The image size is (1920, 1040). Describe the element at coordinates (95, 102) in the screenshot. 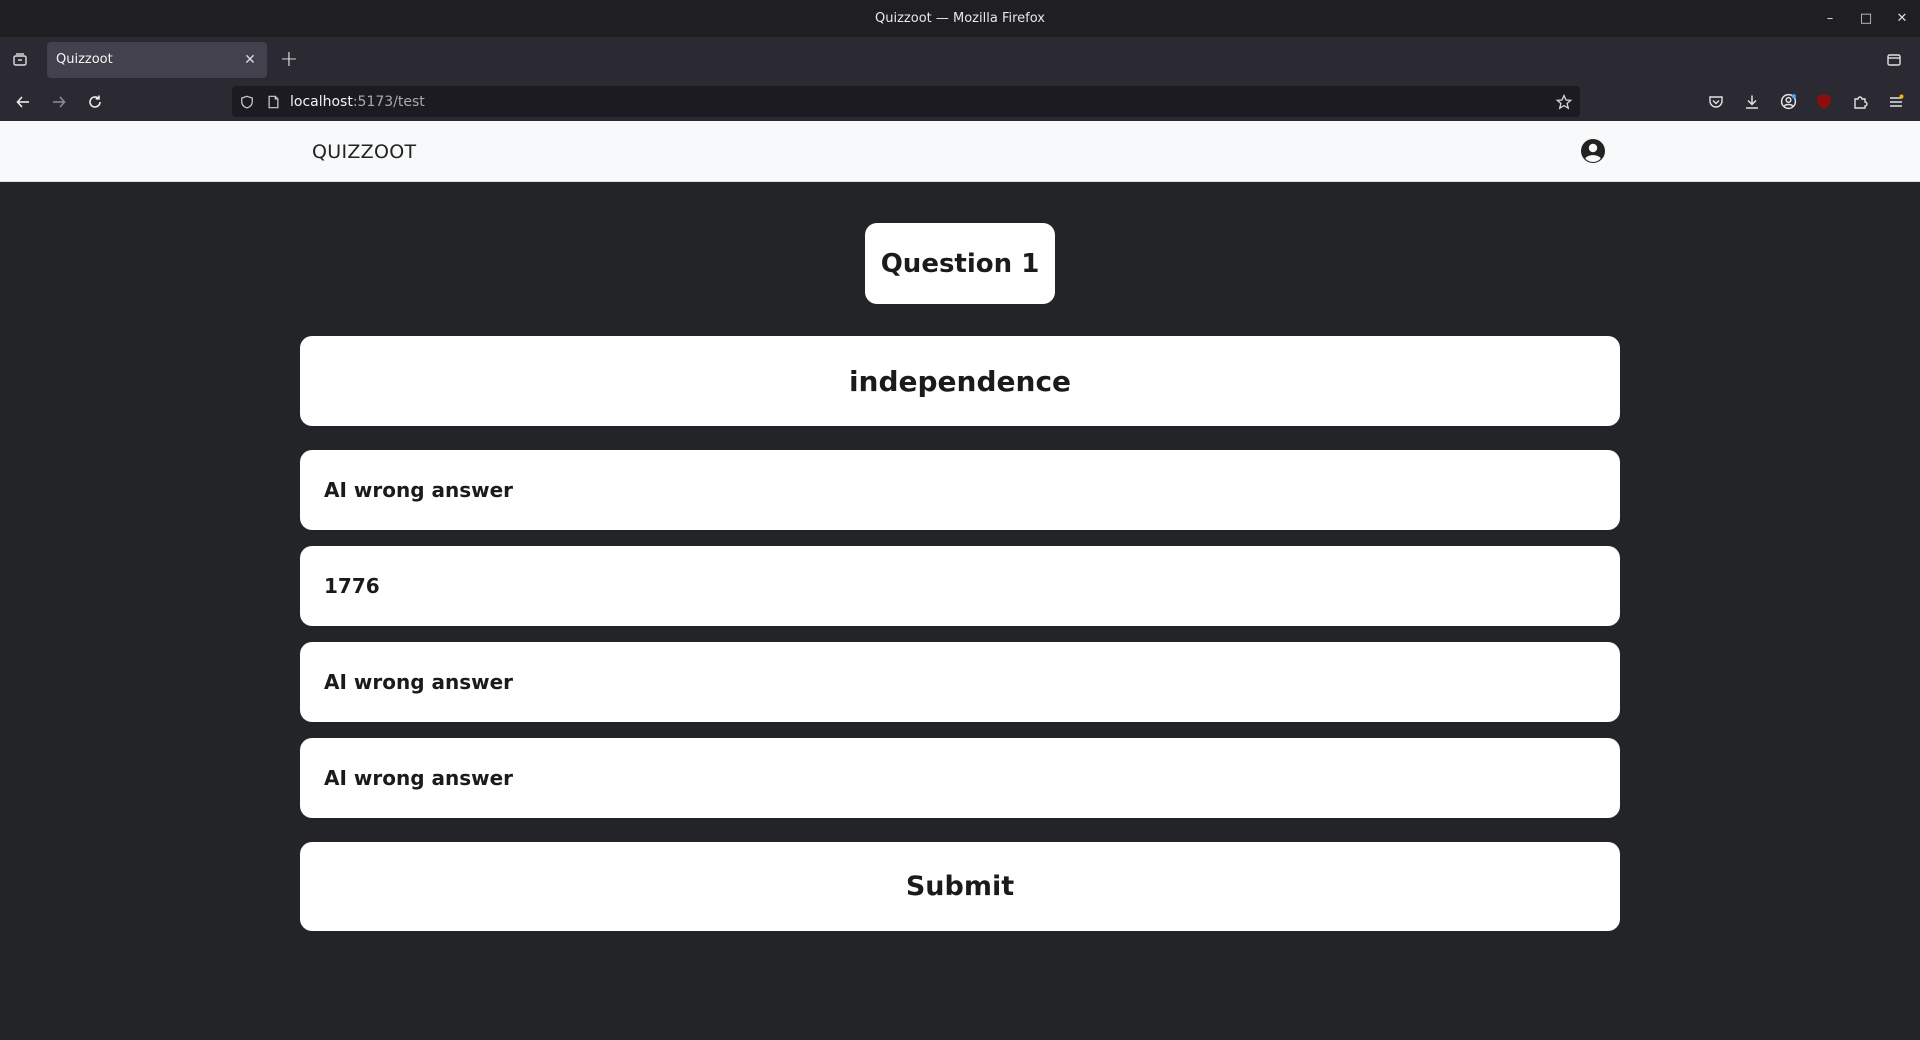

I see `reload-icon` at that location.